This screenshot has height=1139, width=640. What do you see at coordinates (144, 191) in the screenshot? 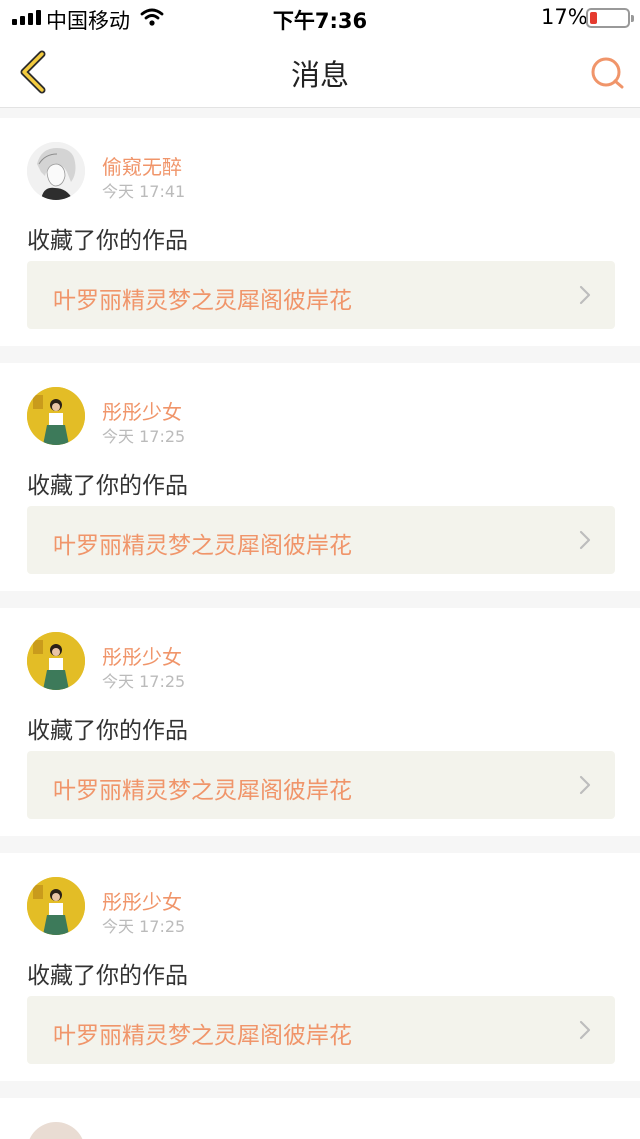
I see `message-time: 今天 17:41` at bounding box center [144, 191].